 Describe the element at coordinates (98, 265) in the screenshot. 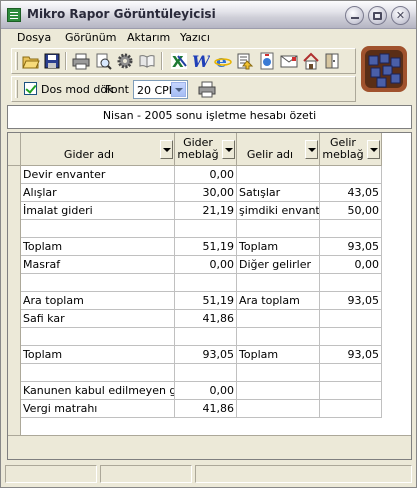

I see `table-cell: Masraf` at that location.